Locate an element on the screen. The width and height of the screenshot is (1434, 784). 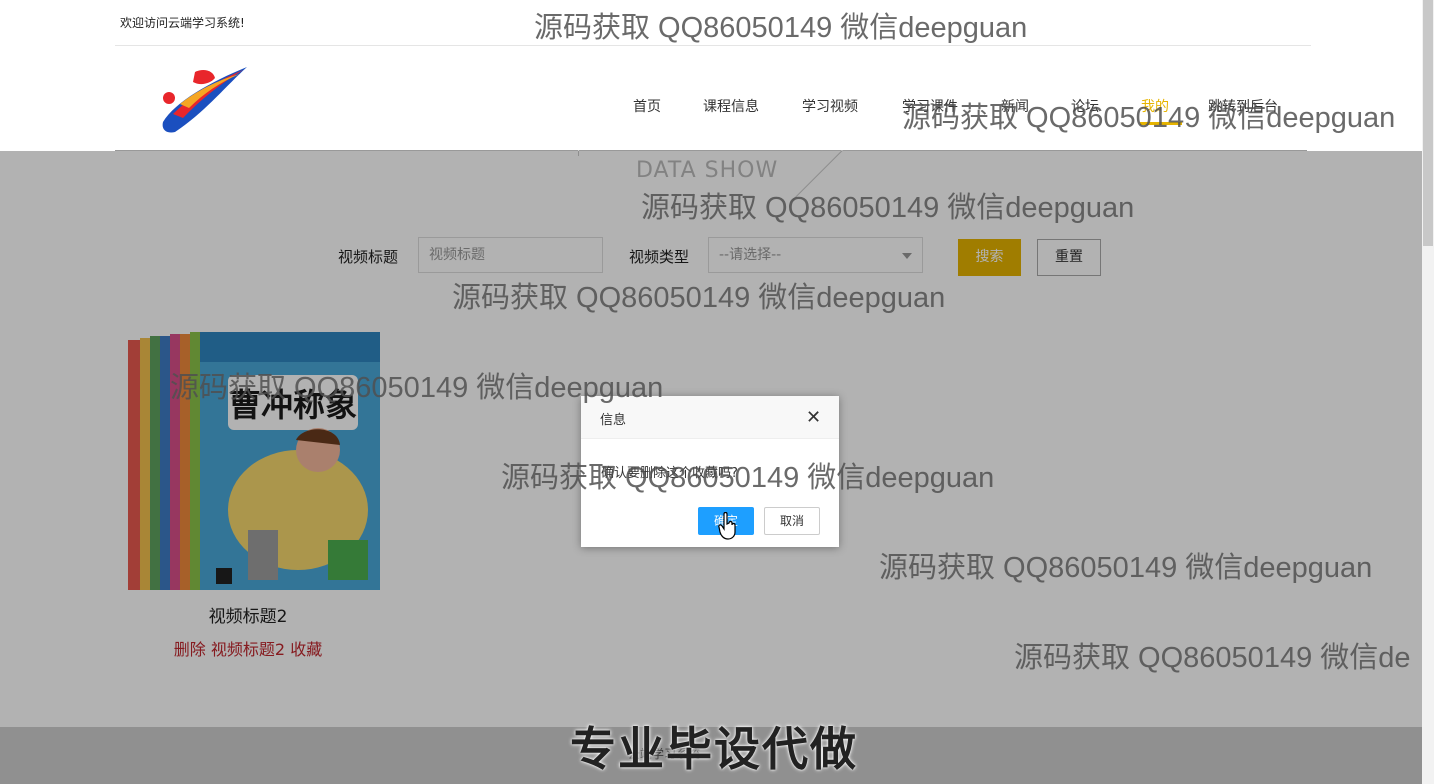
dialog-title: 信息 is located at coordinates (613, 420).